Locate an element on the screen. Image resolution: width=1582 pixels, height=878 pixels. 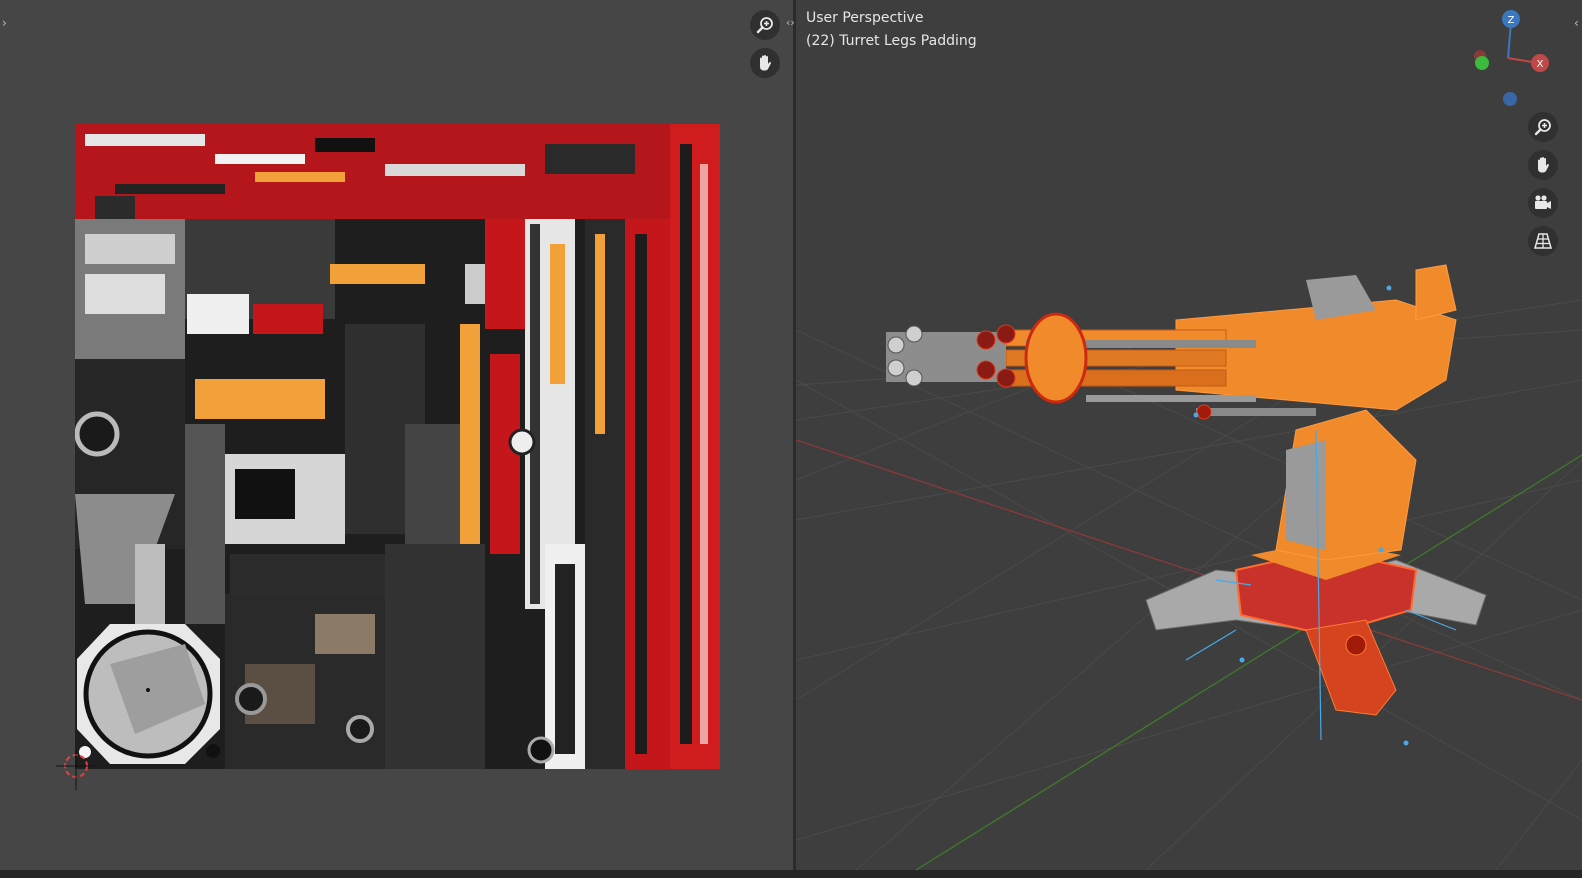
viewport-pan-button is located at coordinates (1543, 165).